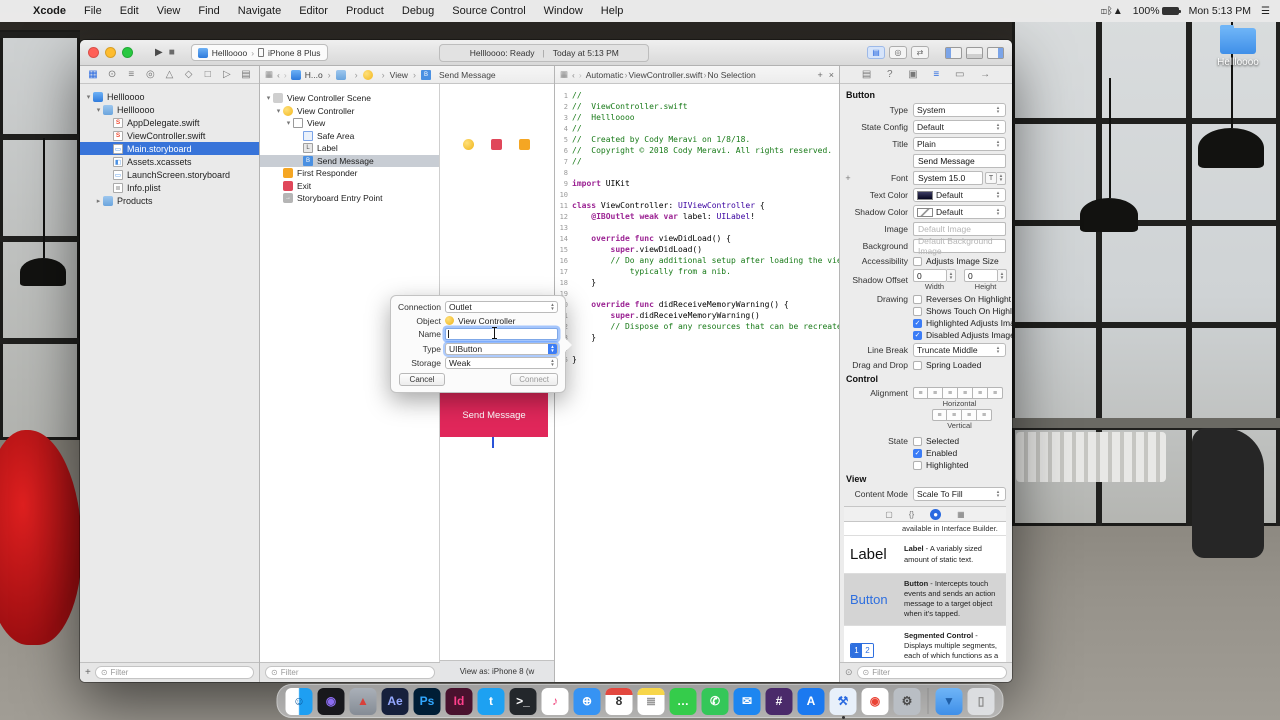 This screenshot has height=720, width=1280. Describe the element at coordinates (917, 299) in the screenshot. I see `drawing-checkbox-reverses-on-highlight` at that location.